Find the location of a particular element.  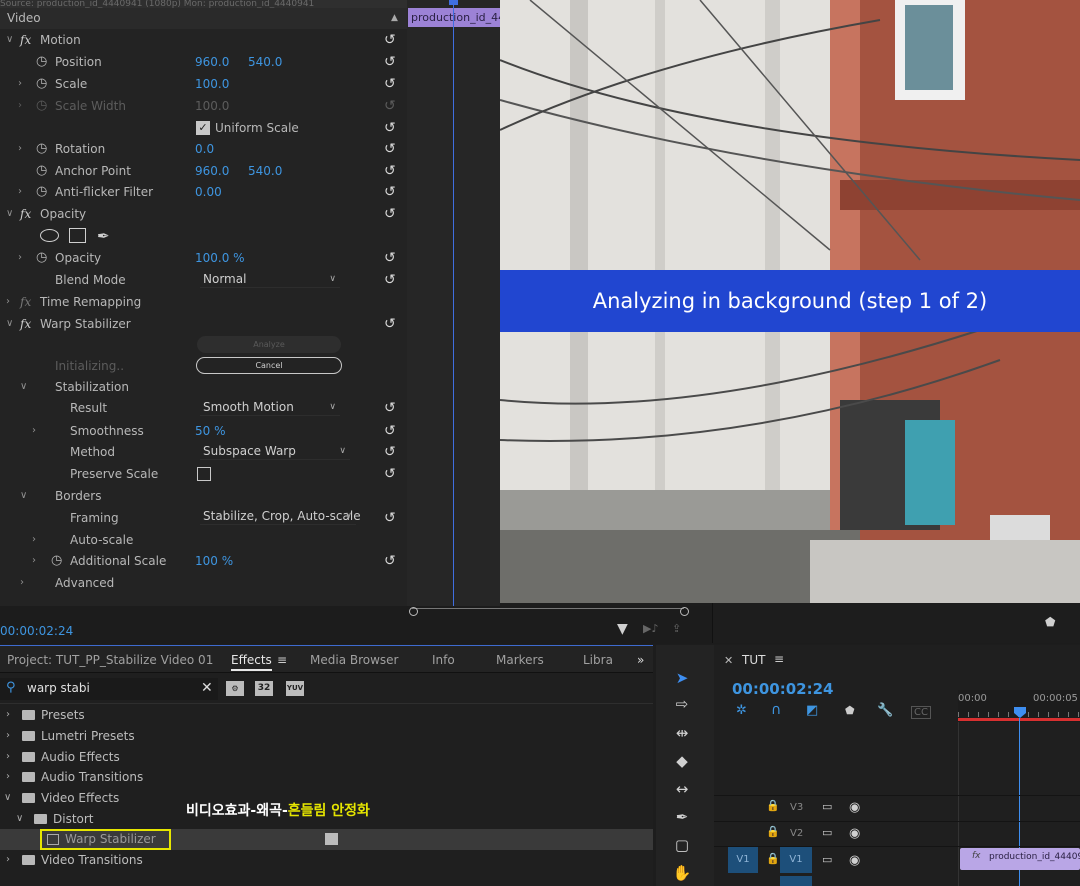

nest-icon: ✲ is located at coordinates (741, 710).